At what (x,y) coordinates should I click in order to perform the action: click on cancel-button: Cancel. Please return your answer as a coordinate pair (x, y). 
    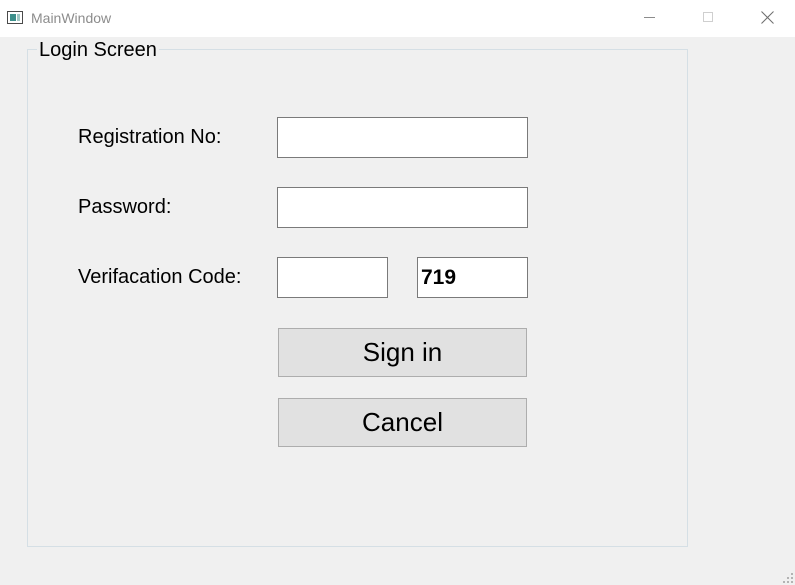
    Looking at the image, I should click on (402, 422).